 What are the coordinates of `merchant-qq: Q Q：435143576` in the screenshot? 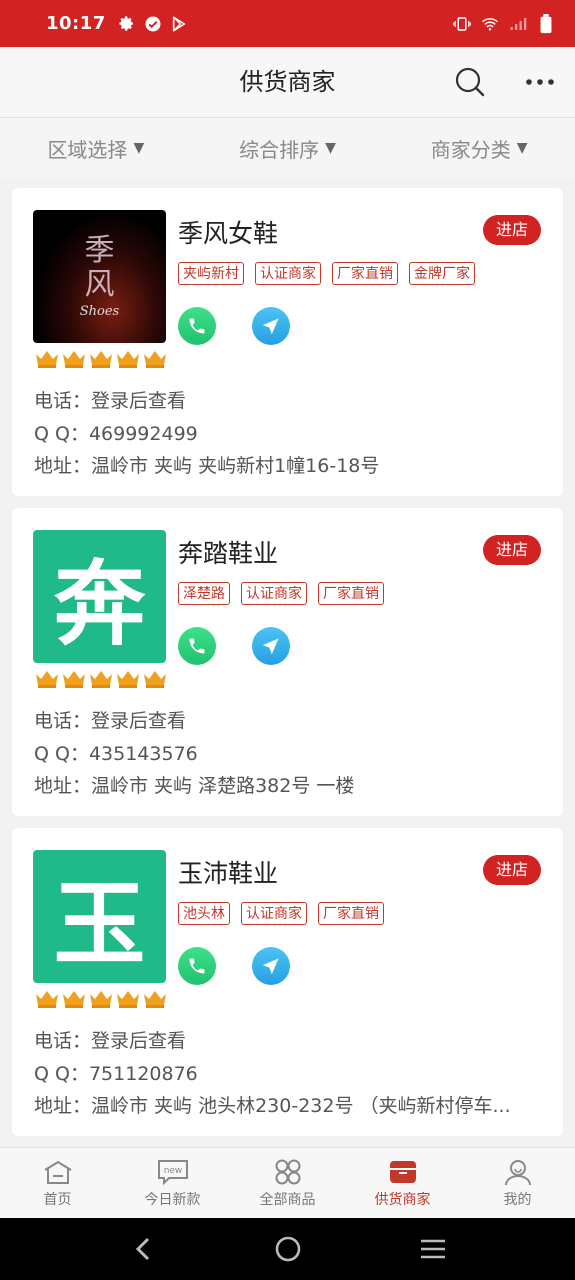 It's located at (116, 754).